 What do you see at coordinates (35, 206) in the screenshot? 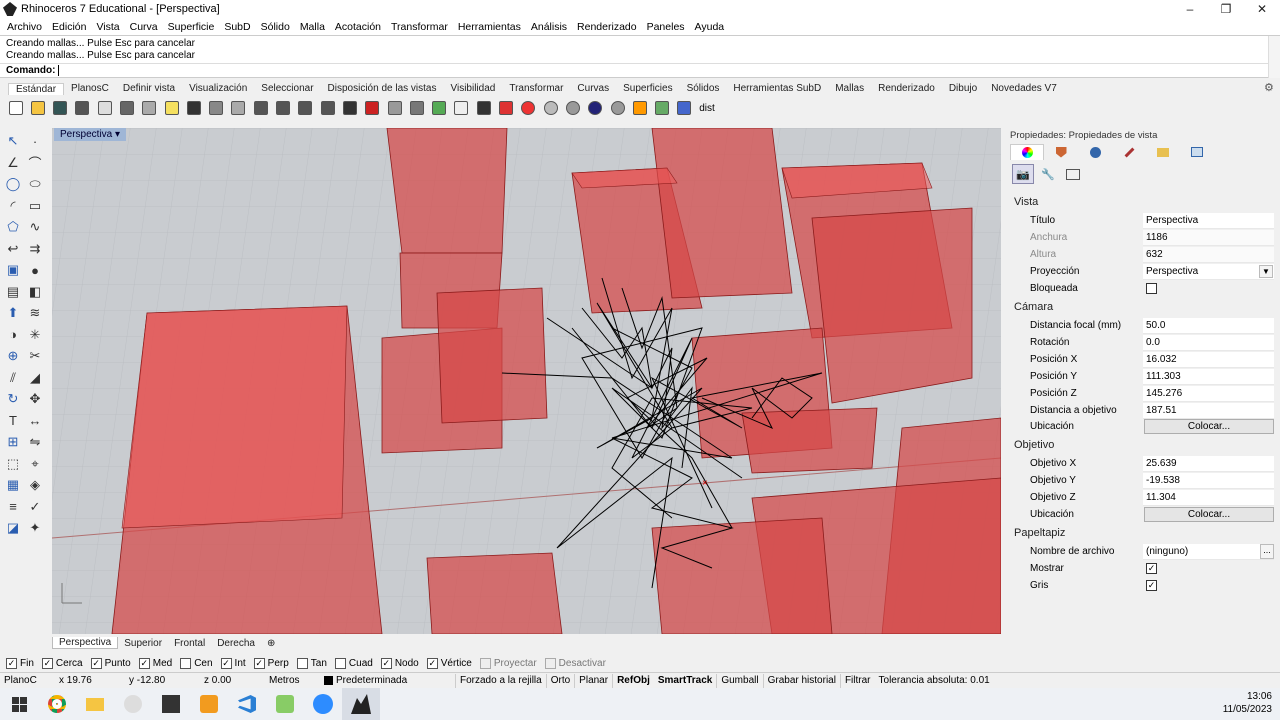
I see `rectangle-icon: ▭` at bounding box center [35, 206].